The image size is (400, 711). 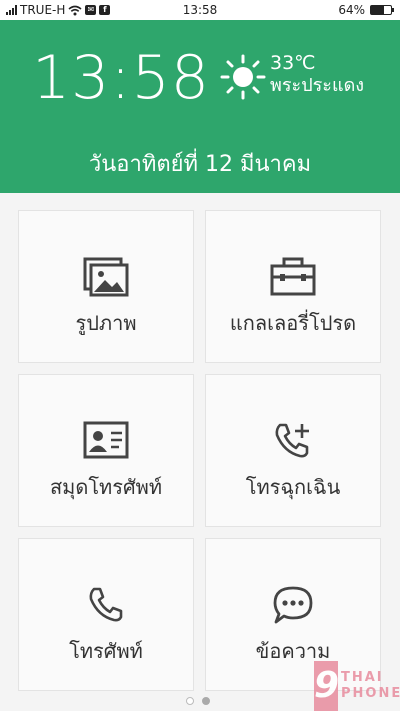 What do you see at coordinates (106, 440) in the screenshot?
I see `contact-card-icon` at bounding box center [106, 440].